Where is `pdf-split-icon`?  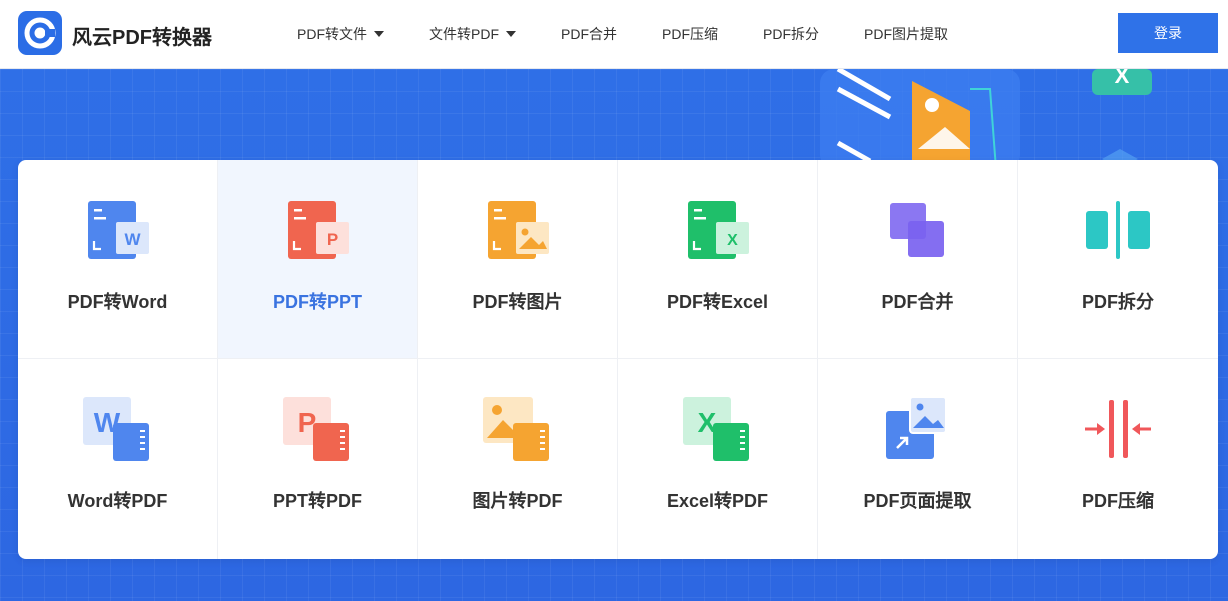
pdf-split-icon is located at coordinates (1118, 230).